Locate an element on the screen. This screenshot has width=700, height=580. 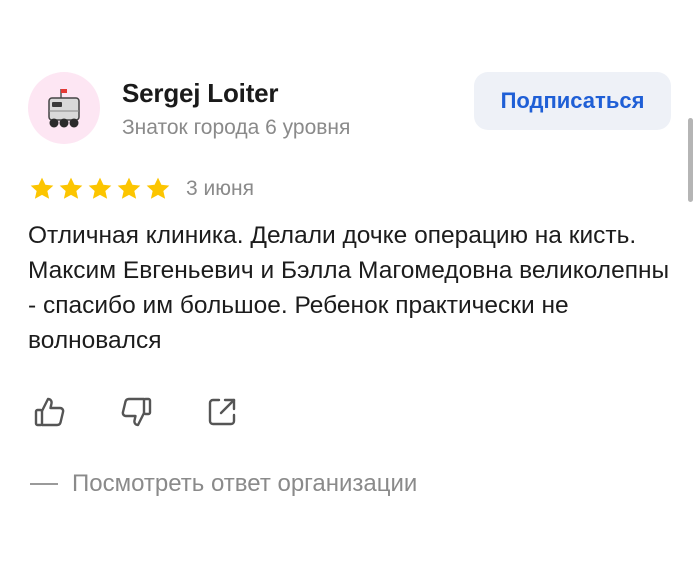
rating-row: 3 июня is located at coordinates (141, 189).